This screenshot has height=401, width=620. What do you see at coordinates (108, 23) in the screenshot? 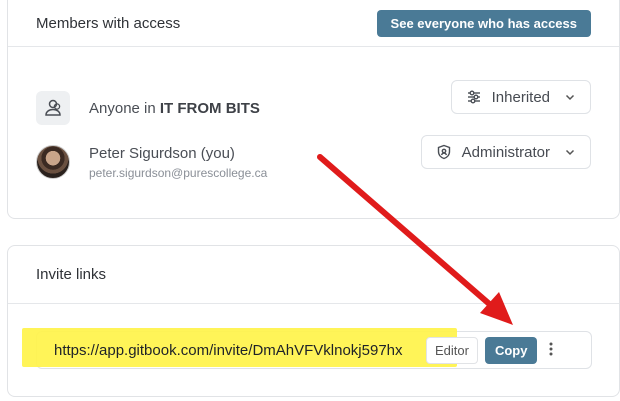
I see `members-title: Members with access` at bounding box center [108, 23].